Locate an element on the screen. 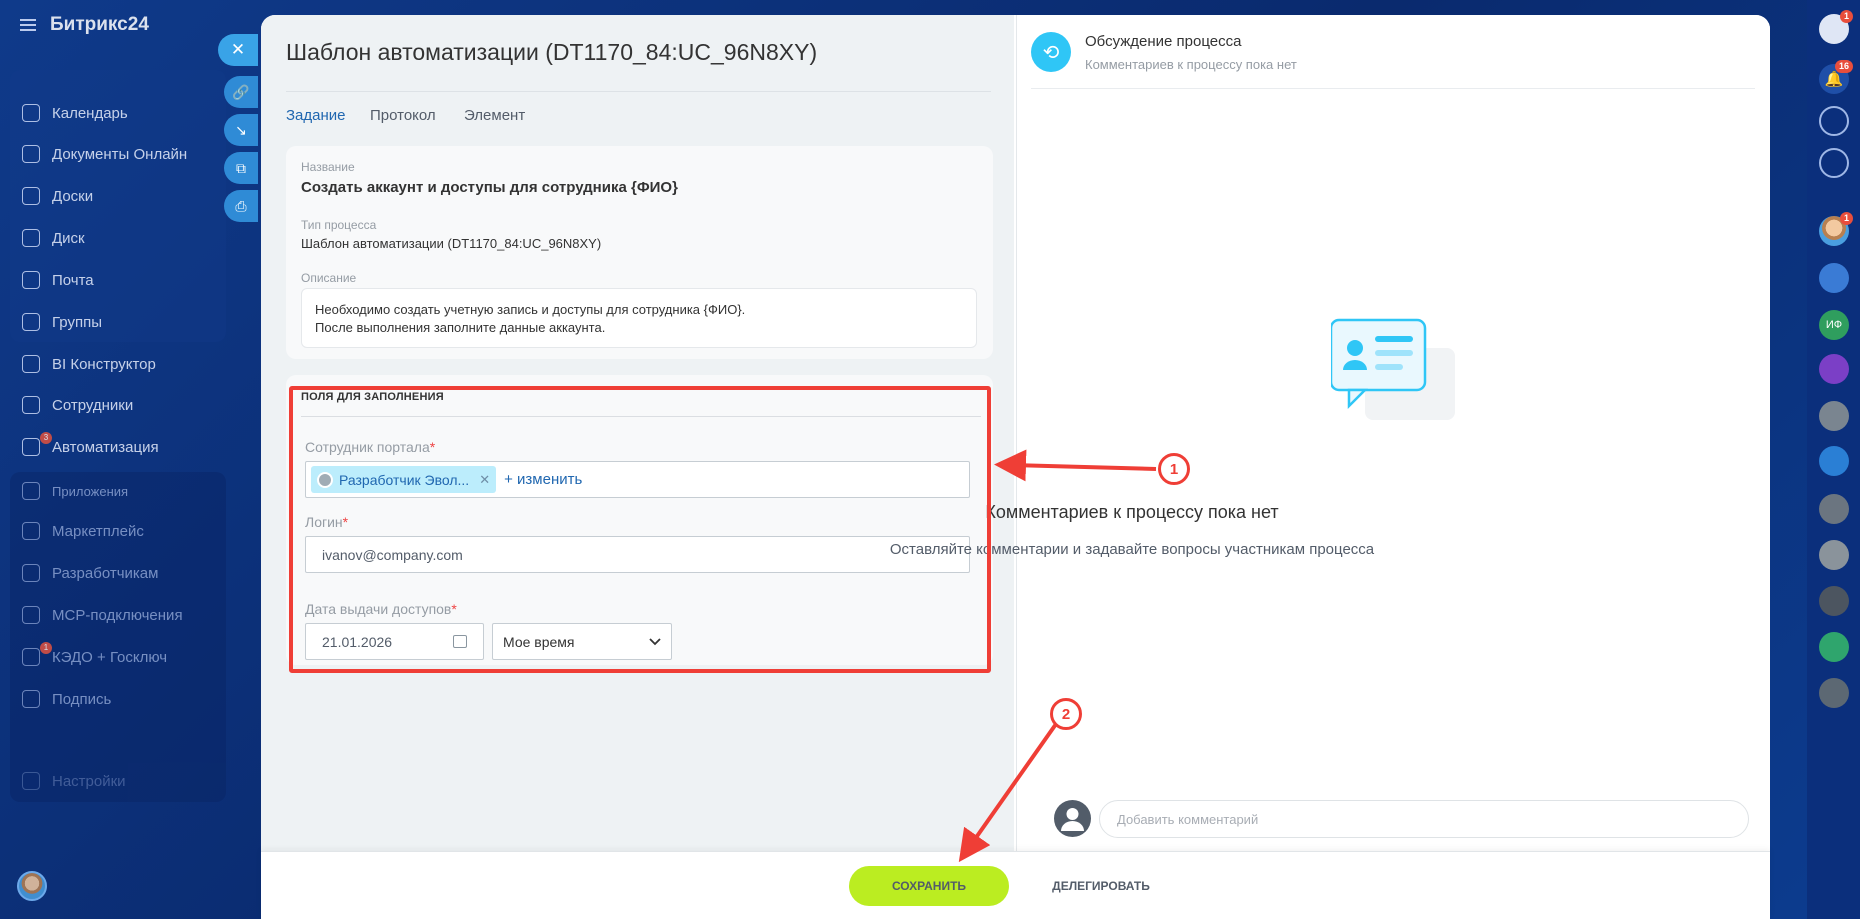 This screenshot has height=919, width=1860. commenter-avatar is located at coordinates (1072, 818).